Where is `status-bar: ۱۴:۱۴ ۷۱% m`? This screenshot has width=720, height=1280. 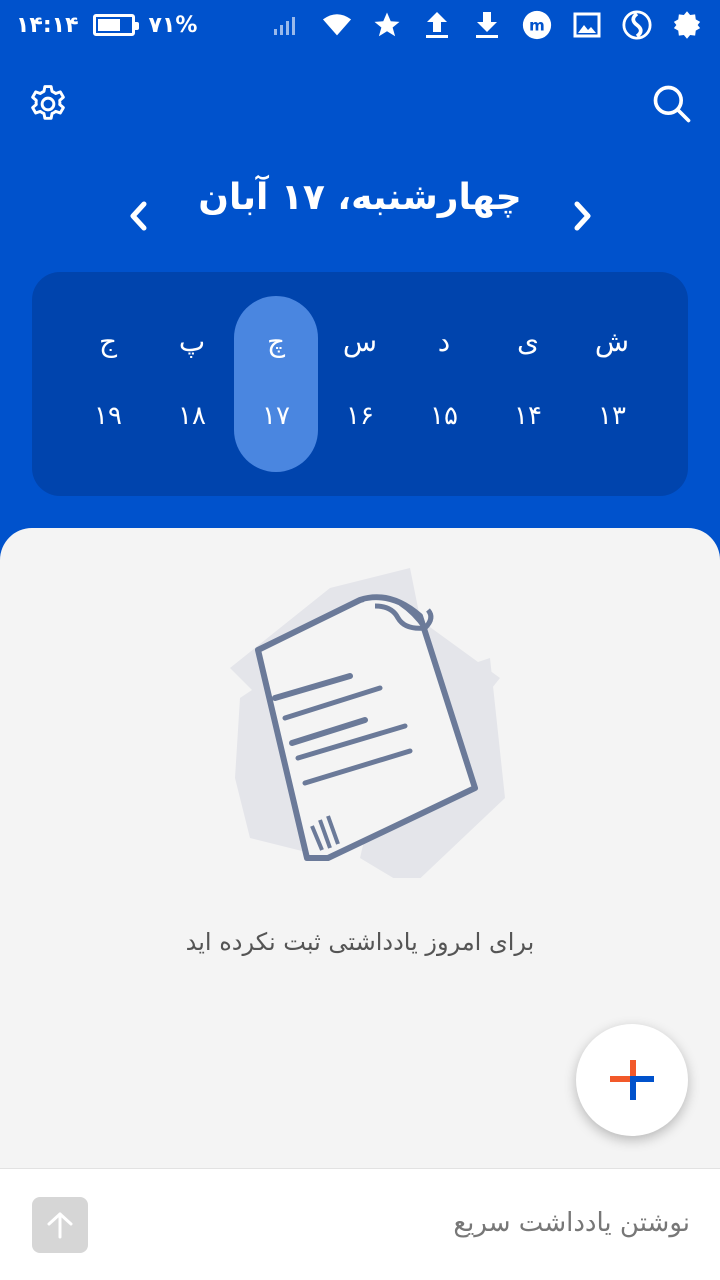
status-bar: ۱۴:۱۴ ۷۱% m is located at coordinates (360, 25).